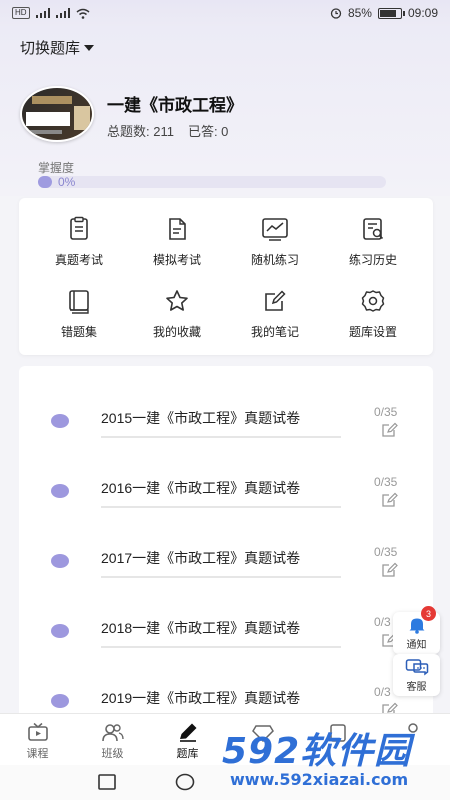 The image size is (450, 800). I want to click on watermark-url: www.592xiazai.com, so click(319, 779).